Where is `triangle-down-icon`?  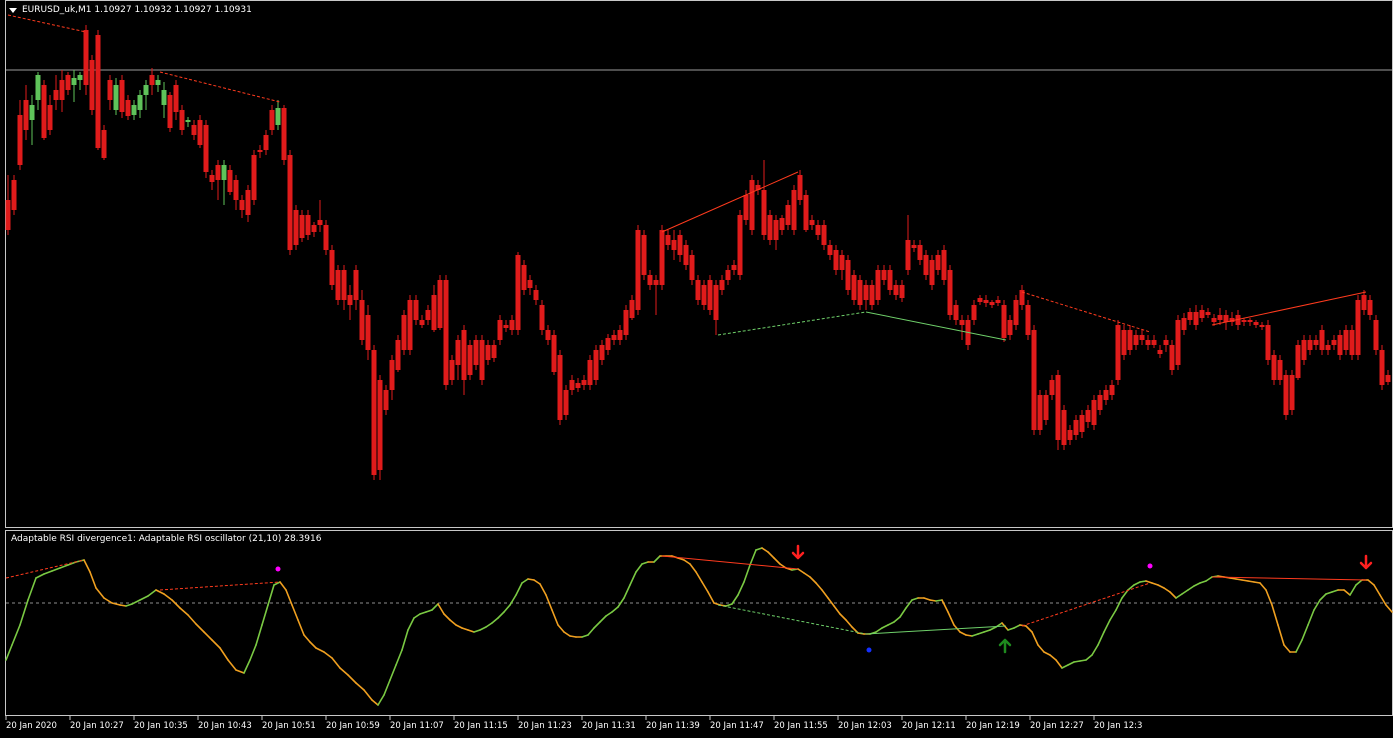
triangle-down-icon is located at coordinates (13, 10).